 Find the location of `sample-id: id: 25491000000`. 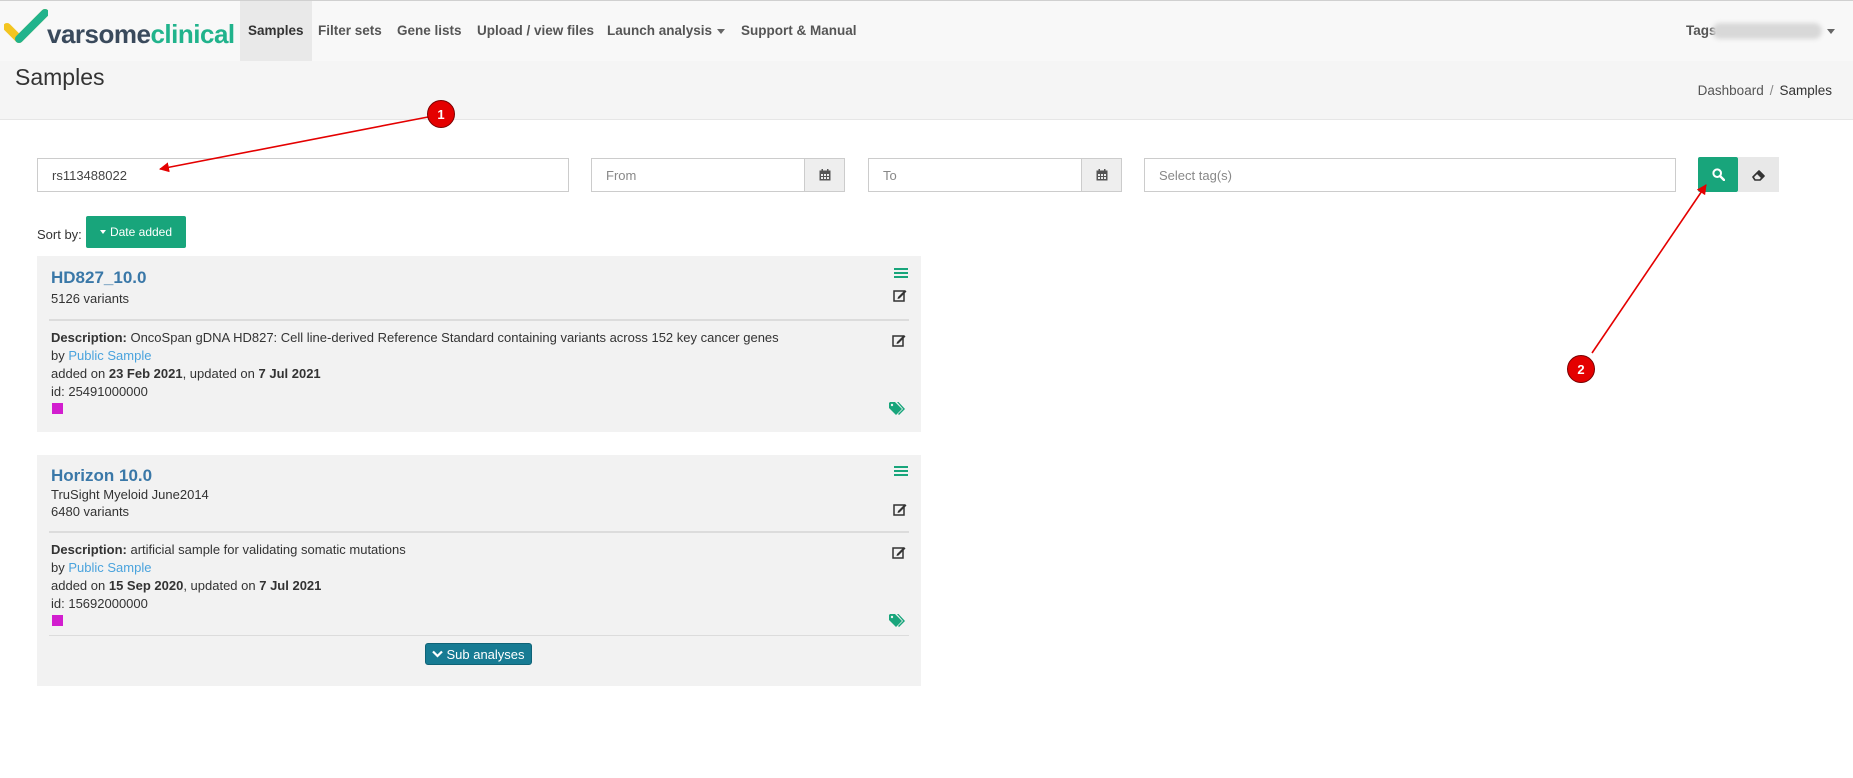

sample-id: id: 25491000000 is located at coordinates (99, 391).